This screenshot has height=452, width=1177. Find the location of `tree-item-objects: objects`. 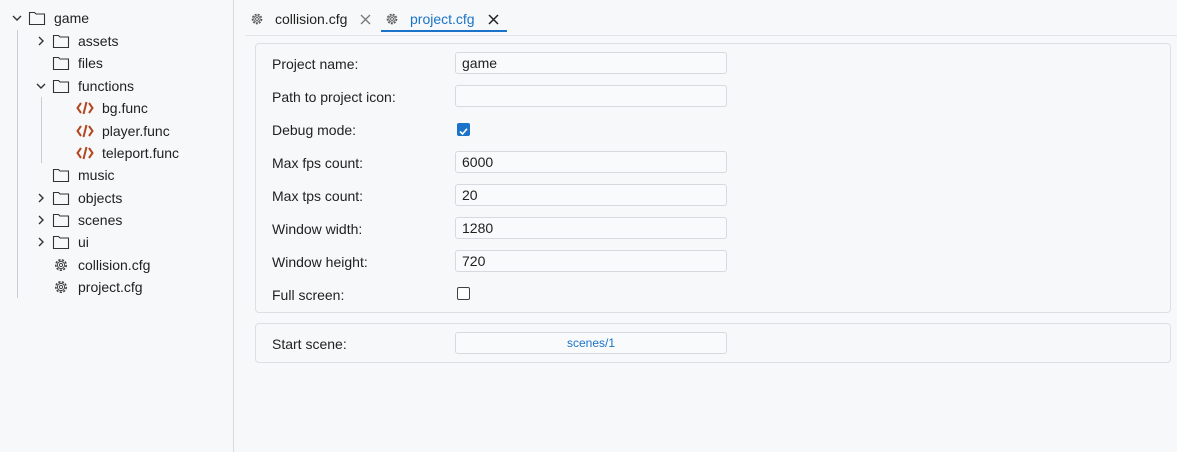

tree-item-objects: objects is located at coordinates (78, 198).